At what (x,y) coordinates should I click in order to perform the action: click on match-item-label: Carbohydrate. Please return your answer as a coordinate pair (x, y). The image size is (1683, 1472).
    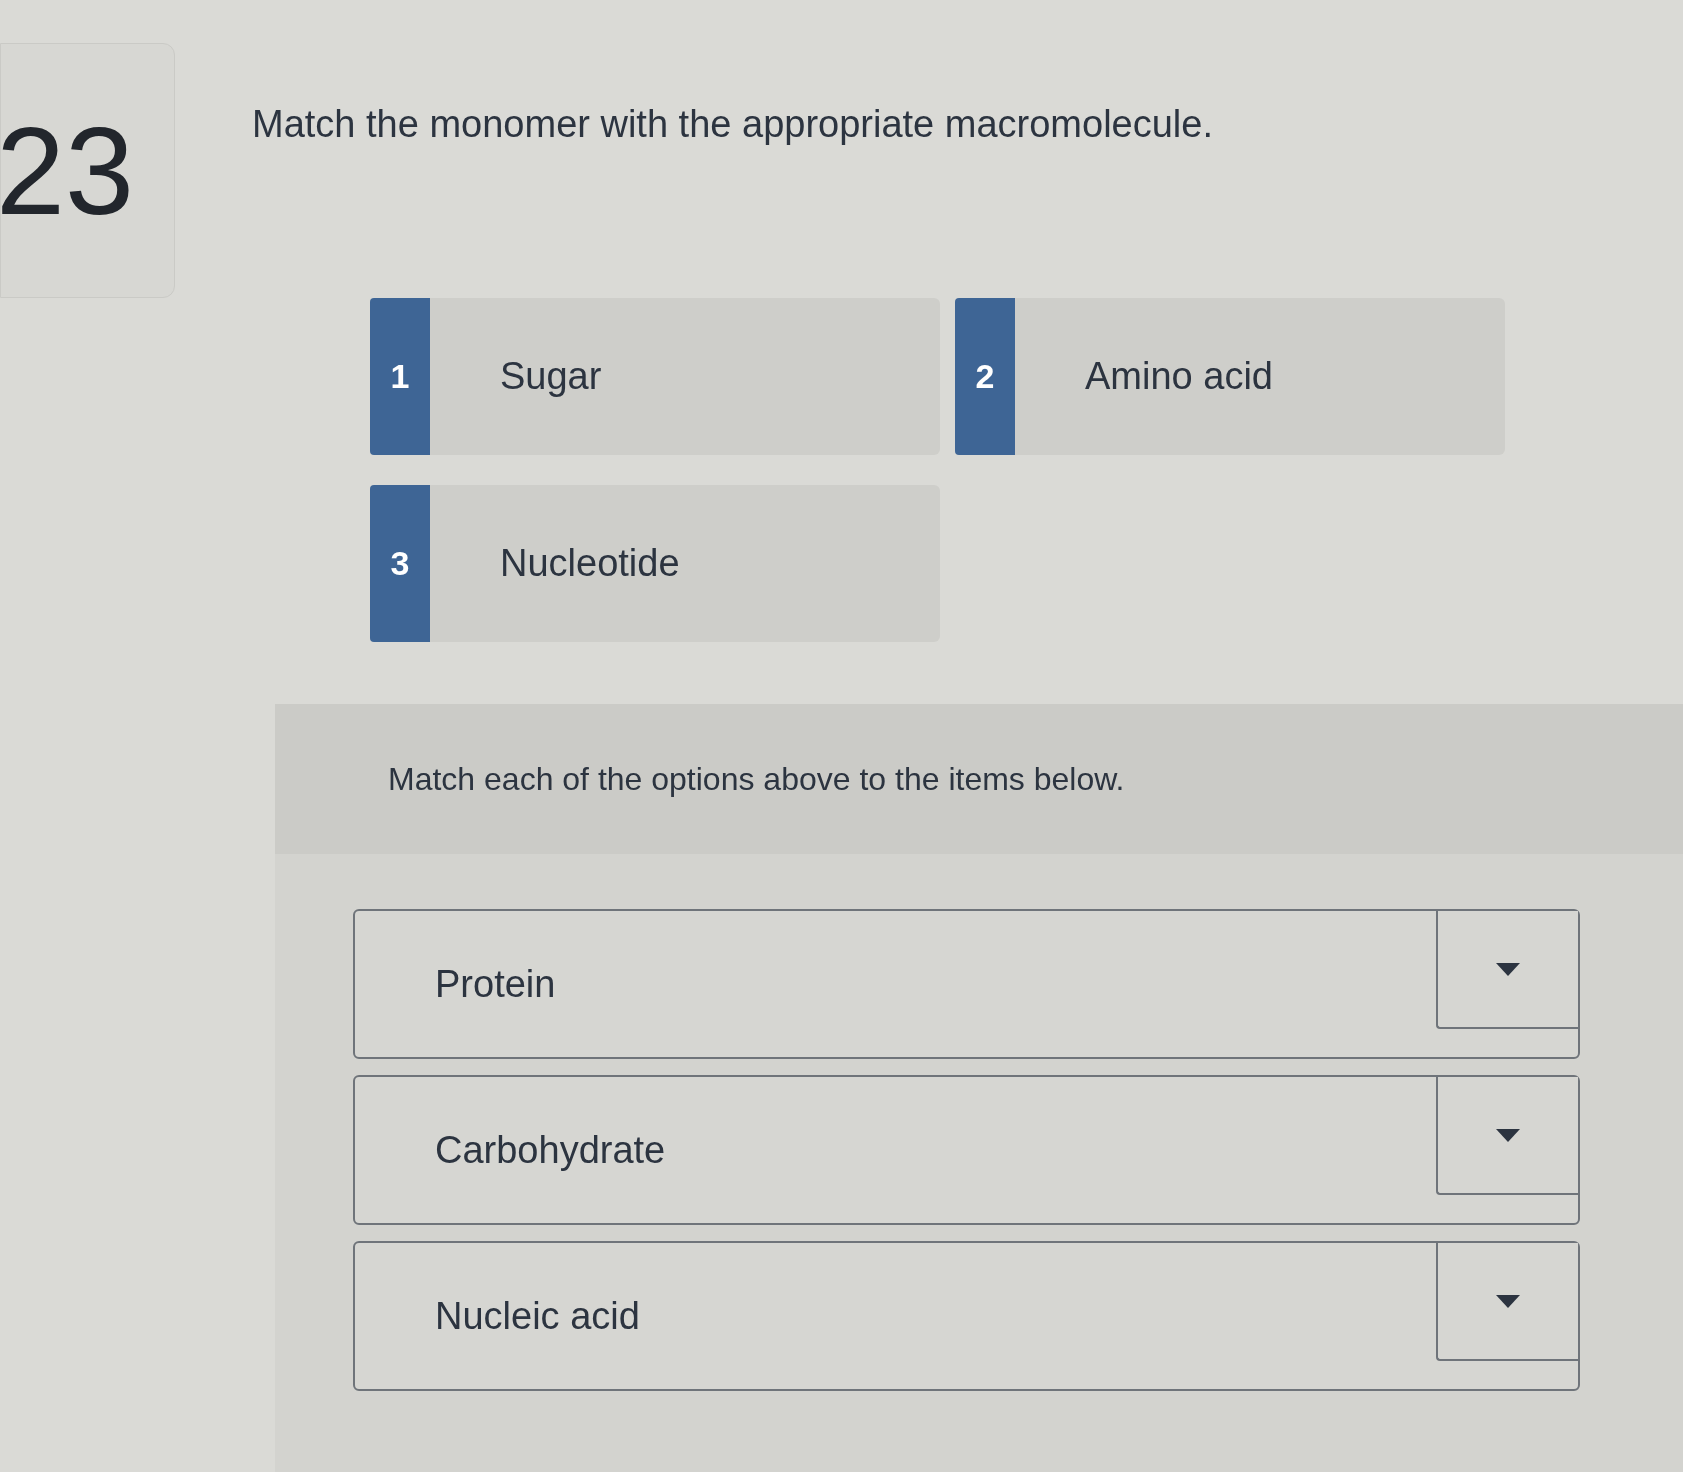
    Looking at the image, I should click on (550, 1150).